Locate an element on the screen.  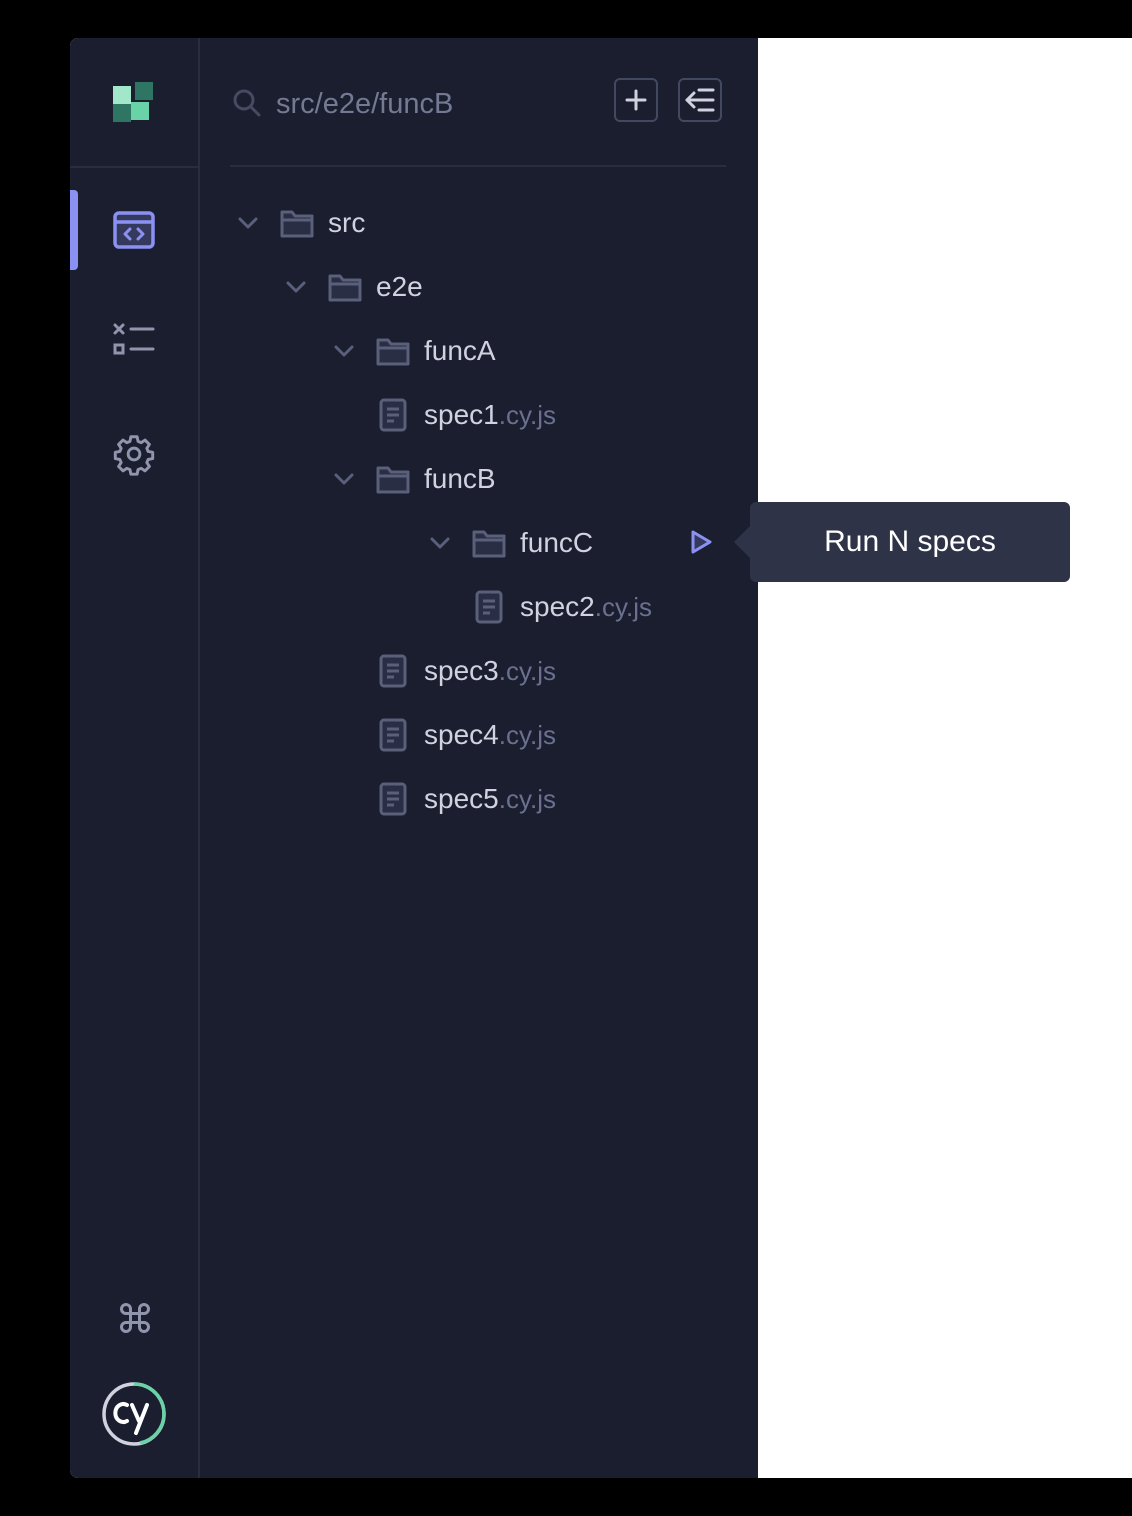
nav-item-settings is located at coordinates (134, 454).